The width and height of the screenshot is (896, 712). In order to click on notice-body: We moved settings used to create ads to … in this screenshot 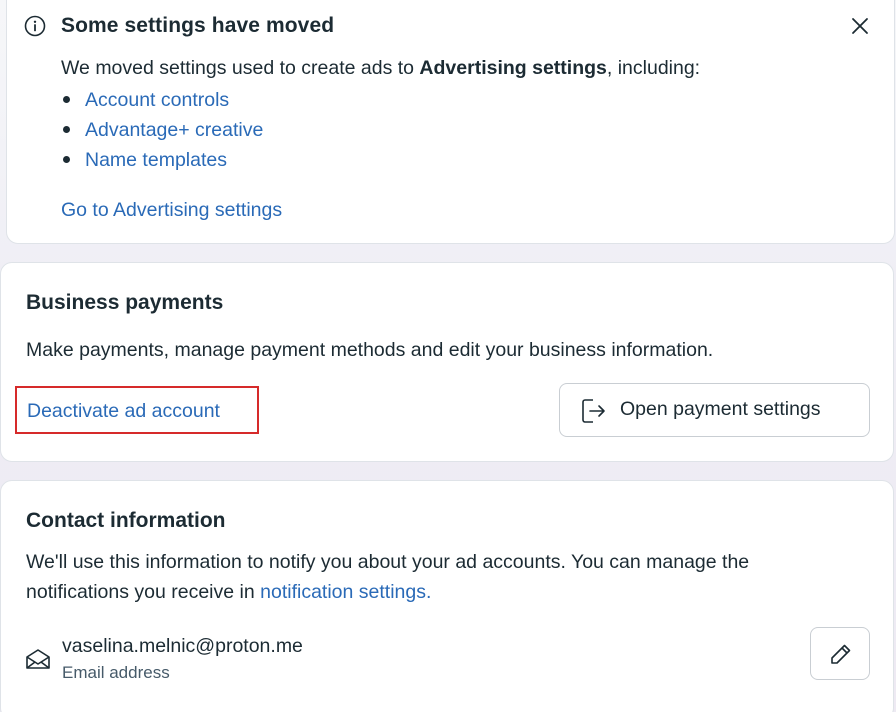, I will do `click(380, 68)`.